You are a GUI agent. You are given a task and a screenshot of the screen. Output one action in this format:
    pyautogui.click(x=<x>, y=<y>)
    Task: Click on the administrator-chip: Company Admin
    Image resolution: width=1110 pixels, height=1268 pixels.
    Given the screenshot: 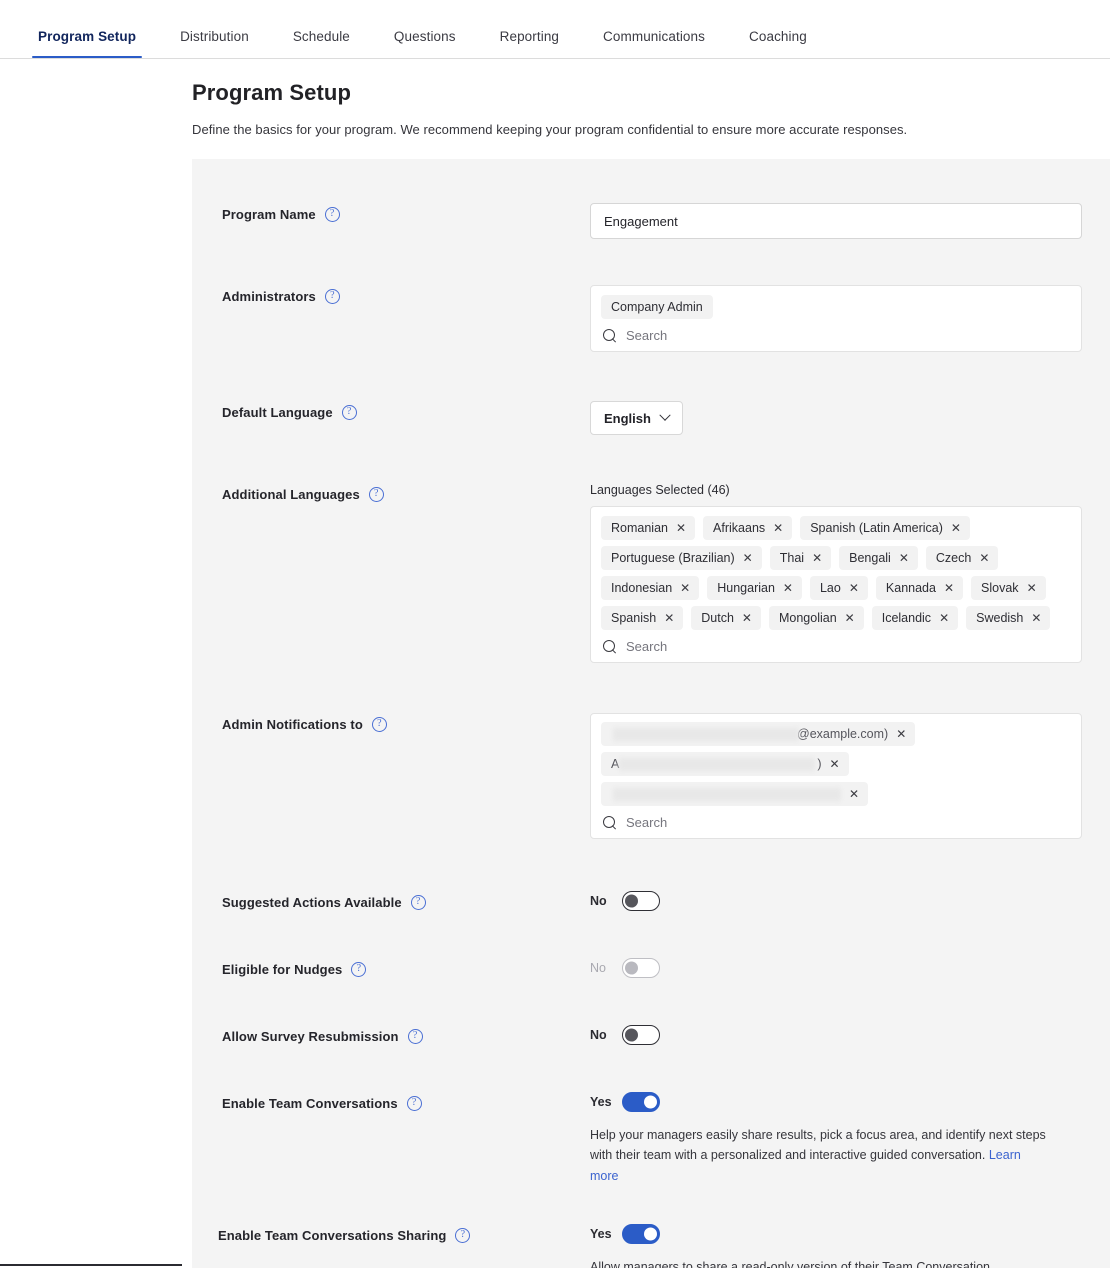 What is the action you would take?
    pyautogui.click(x=657, y=307)
    